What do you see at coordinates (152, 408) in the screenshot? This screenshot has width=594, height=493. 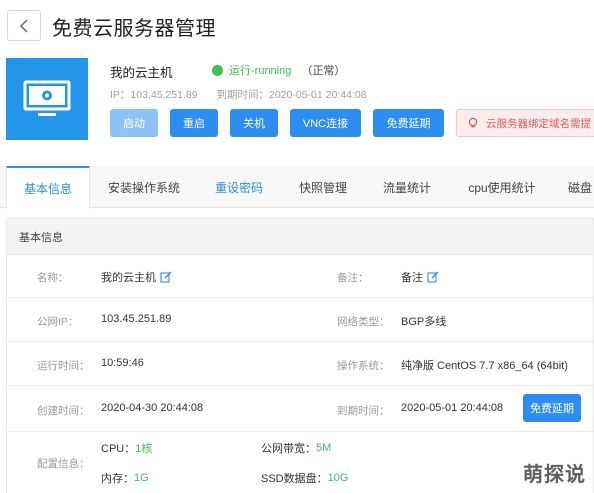 I see `created-value: 2020-04-30 20:44:08` at bounding box center [152, 408].